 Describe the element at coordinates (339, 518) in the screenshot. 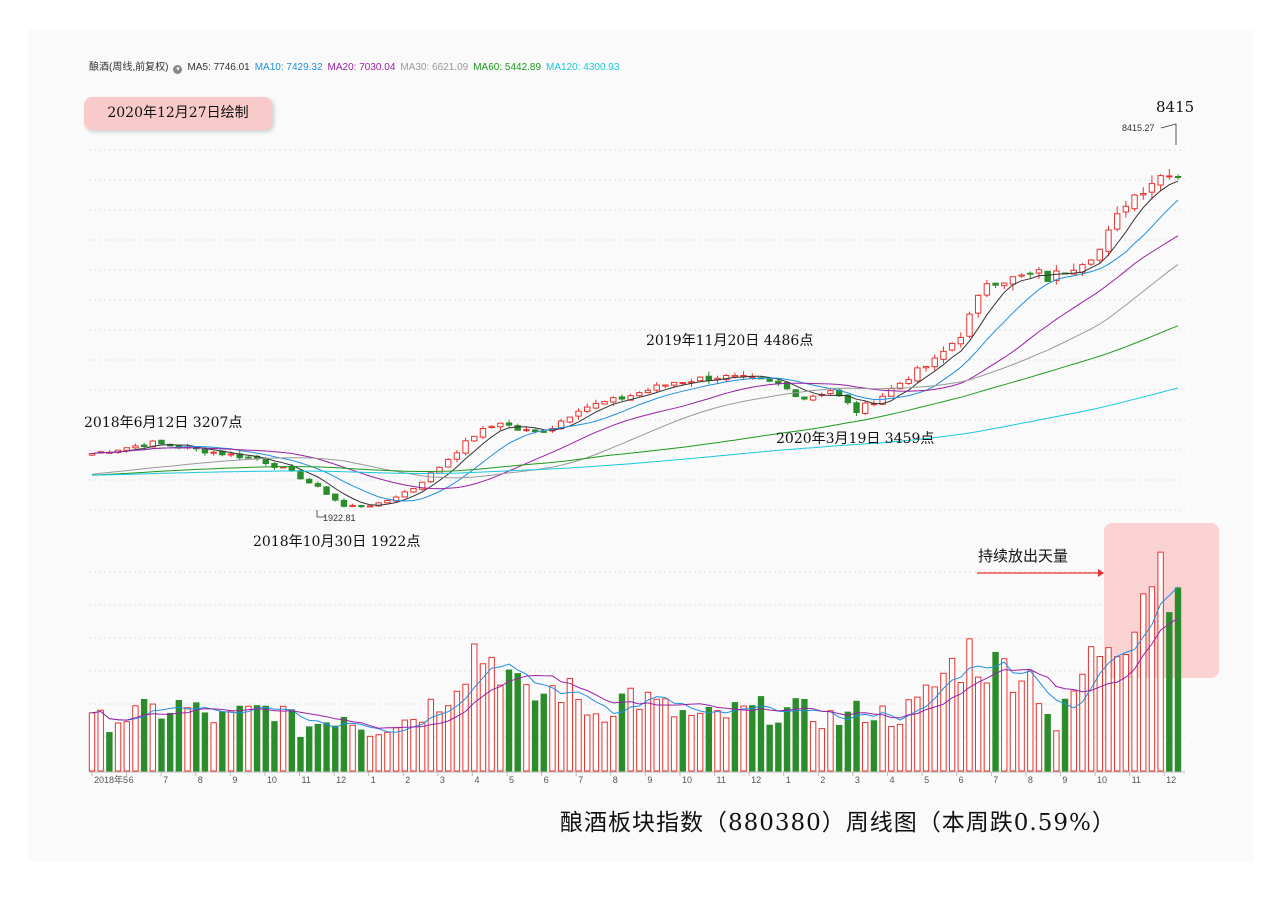

I see `low-price-label: 1922.81` at that location.